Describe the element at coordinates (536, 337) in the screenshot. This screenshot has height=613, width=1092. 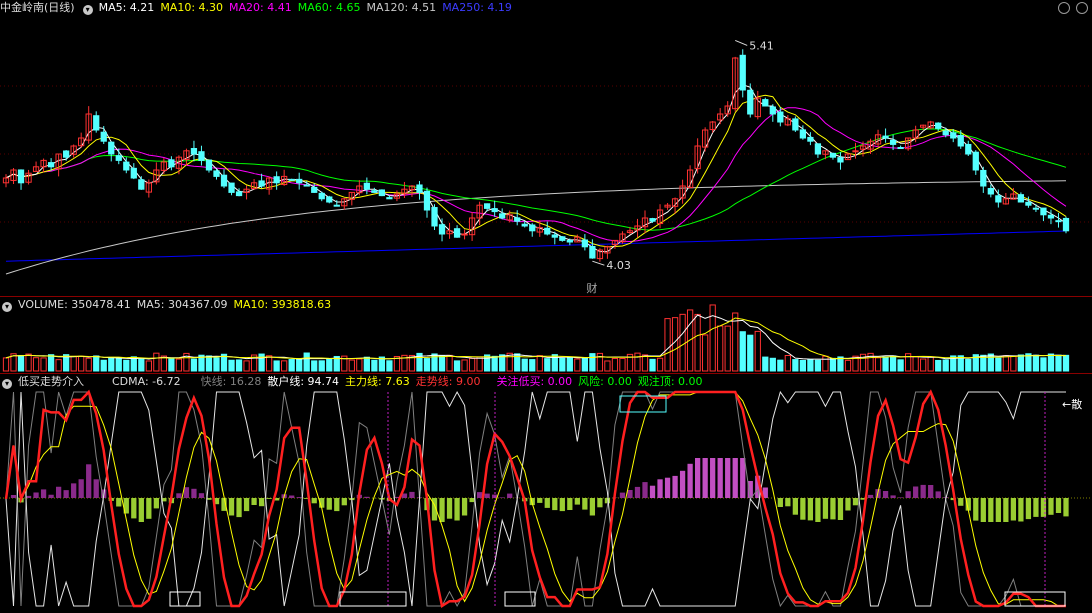
I see `vol-ma5-line` at that location.